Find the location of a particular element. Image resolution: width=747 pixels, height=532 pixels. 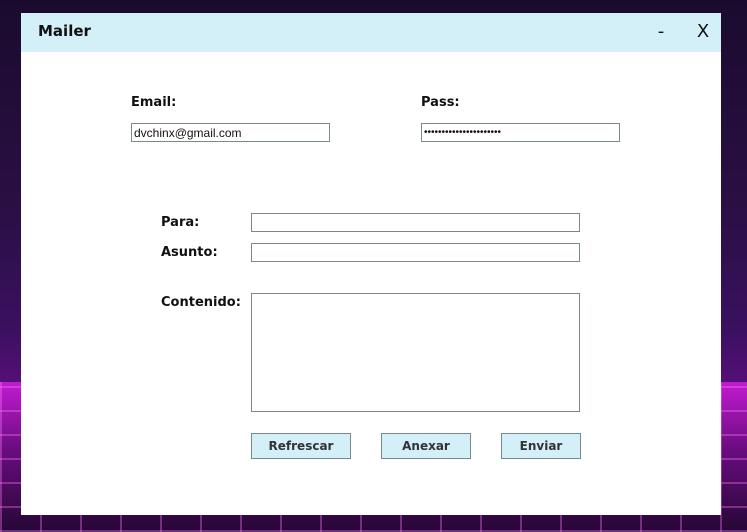

password-field is located at coordinates (520, 132).